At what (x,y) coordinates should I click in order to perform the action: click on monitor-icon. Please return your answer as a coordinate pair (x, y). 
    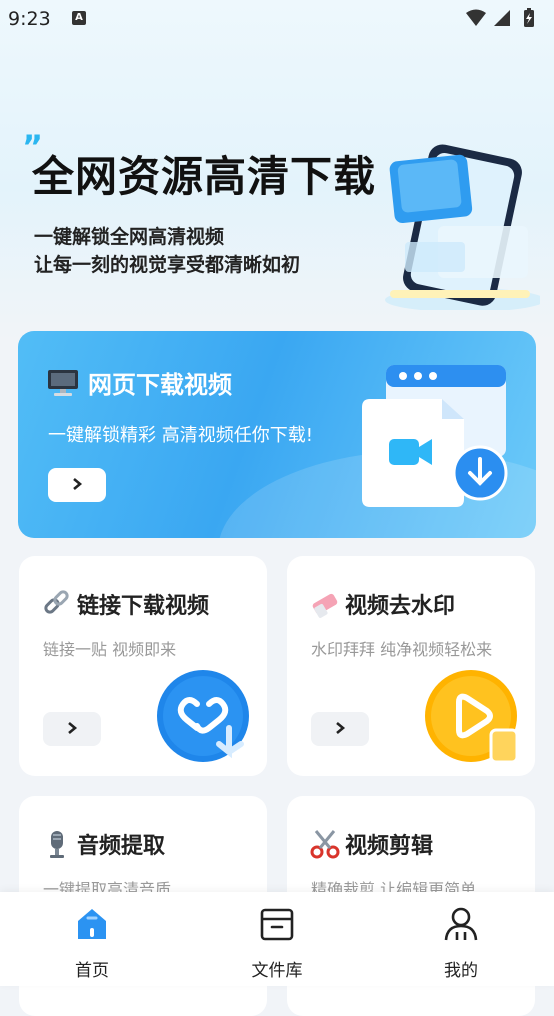
    Looking at the image, I should click on (63, 383).